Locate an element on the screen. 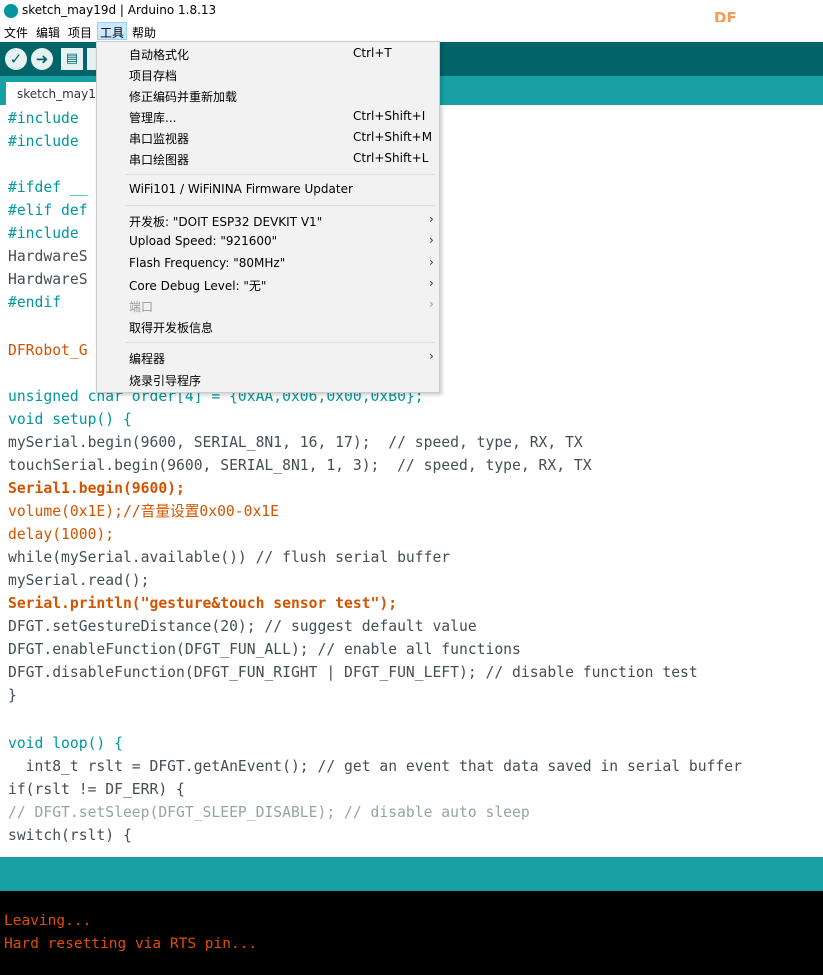 The width and height of the screenshot is (823, 975). menu-item-label: 串口监视器 is located at coordinates (159, 139).